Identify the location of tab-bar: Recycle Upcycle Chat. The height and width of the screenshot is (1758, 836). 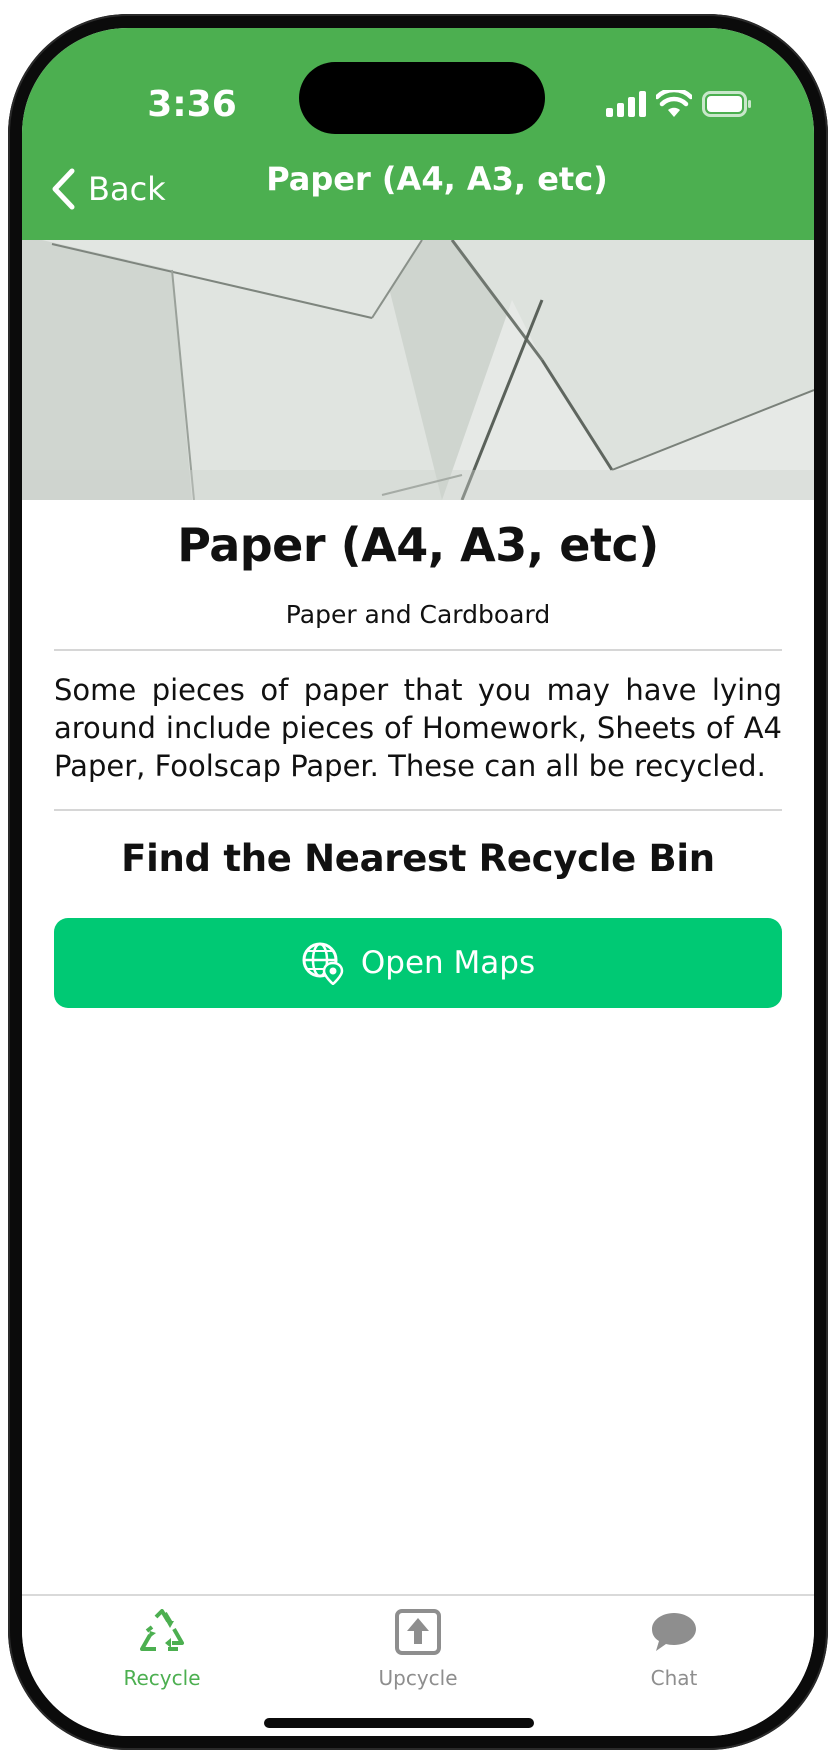
(418, 1665).